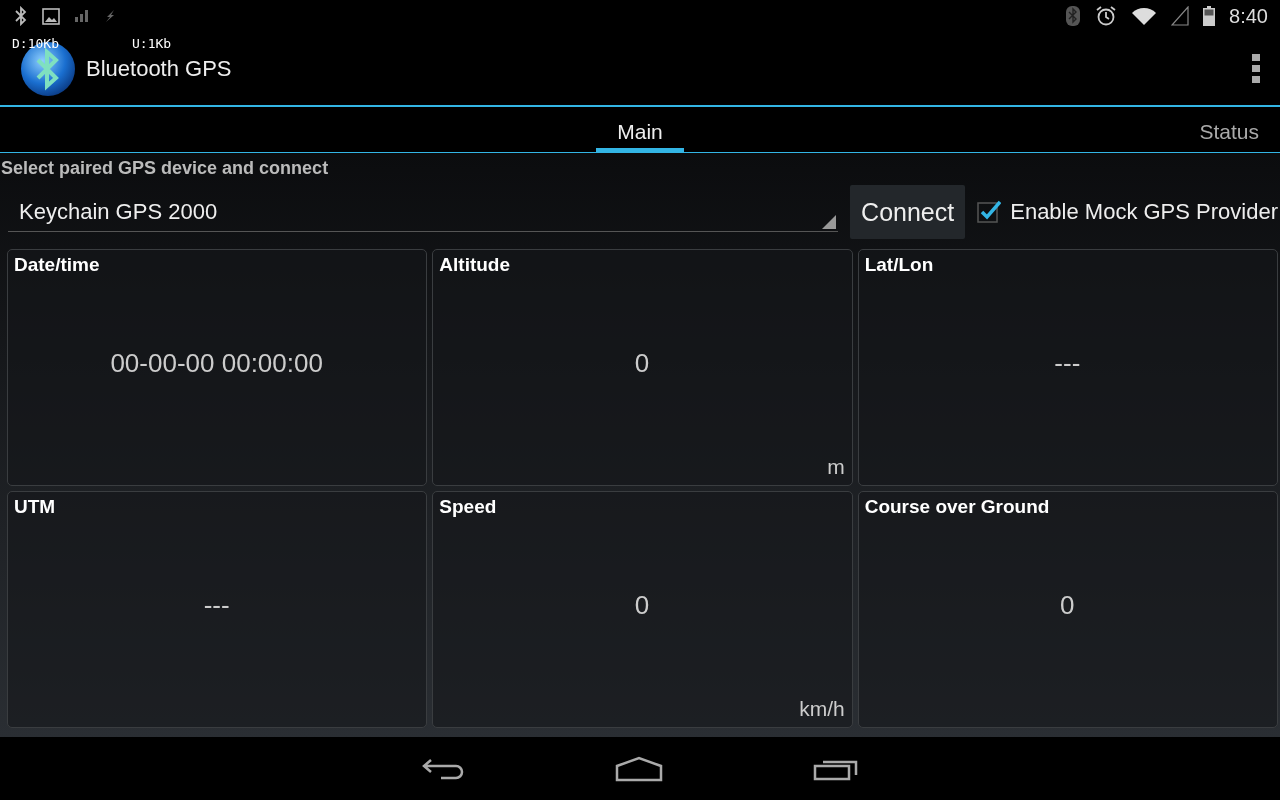 The height and width of the screenshot is (800, 1280). Describe the element at coordinates (1180, 16) in the screenshot. I see `cell-signal-icon` at that location.